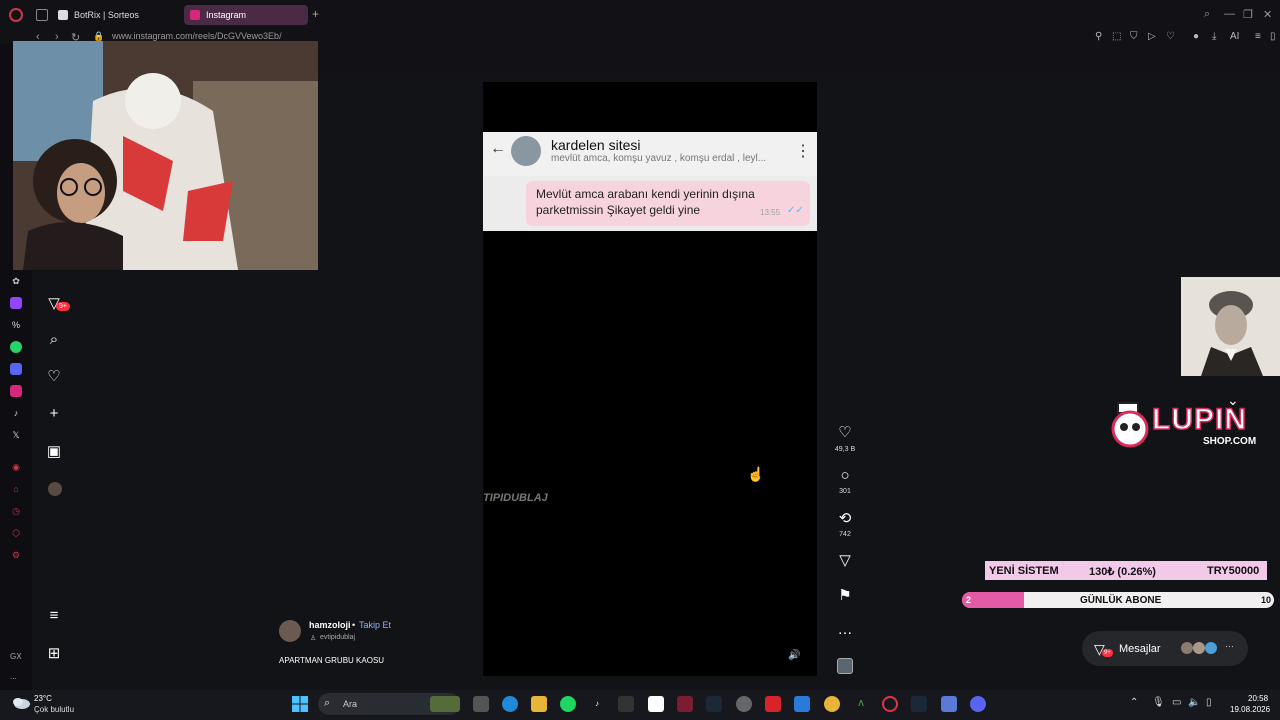 This screenshot has width=1280, height=720. What do you see at coordinates (1273, 36) in the screenshot?
I see `sidebar-toggle-icon: ▯` at bounding box center [1273, 36].